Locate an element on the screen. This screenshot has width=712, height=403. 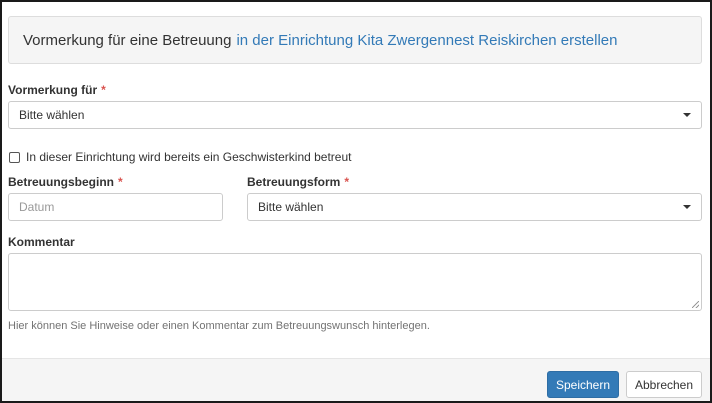
comment-label: Kommentar is located at coordinates (41, 242).